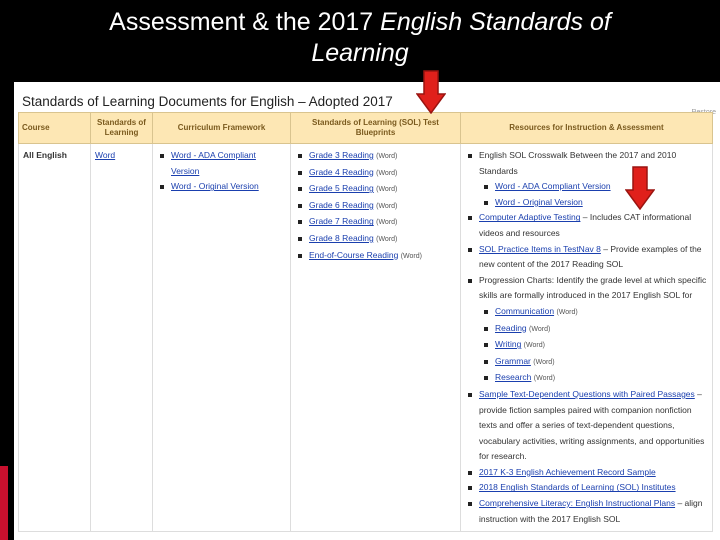 The image size is (720, 540). Describe the element at coordinates (341, 221) in the screenshot. I see `blueprint-grade7-link: Grade 7 Reading` at that location.